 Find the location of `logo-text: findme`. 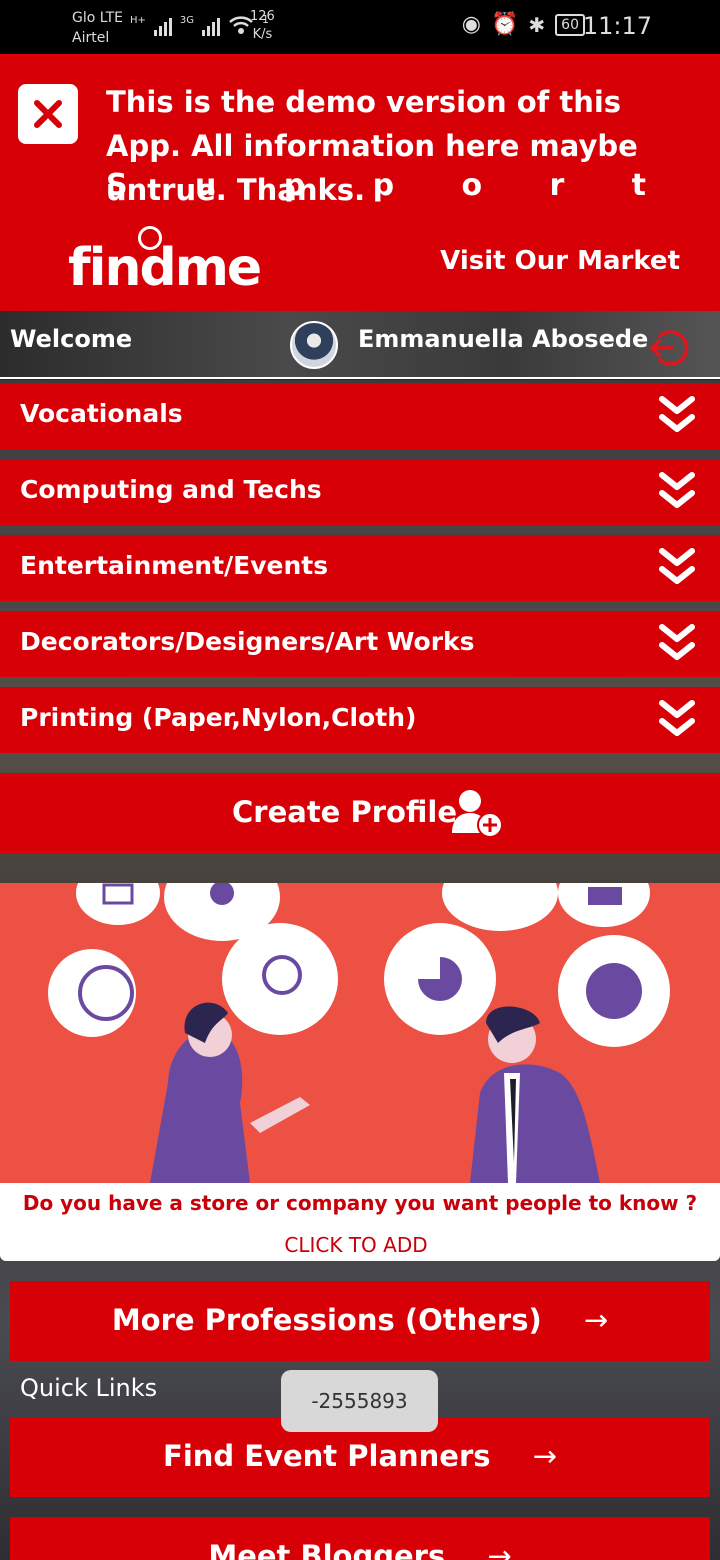

logo-text: findme is located at coordinates (165, 268).